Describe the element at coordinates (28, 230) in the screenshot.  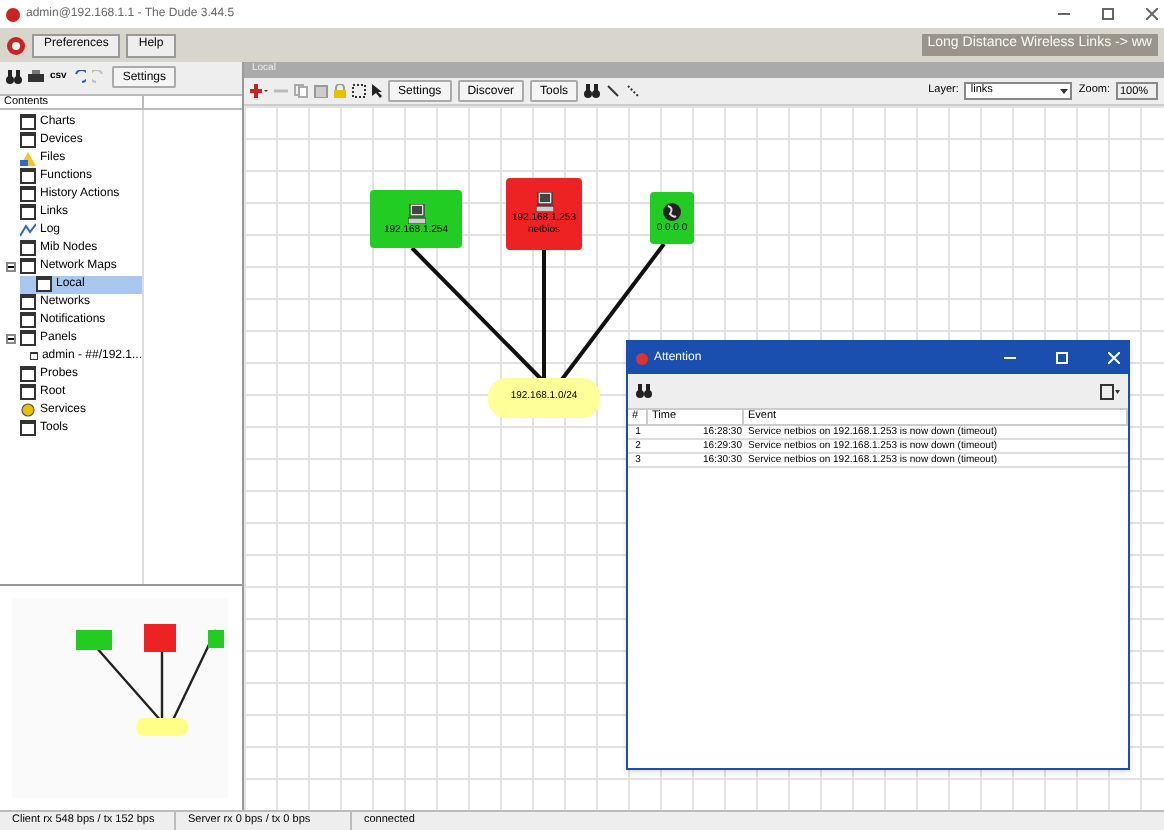
I see `log-icon` at that location.